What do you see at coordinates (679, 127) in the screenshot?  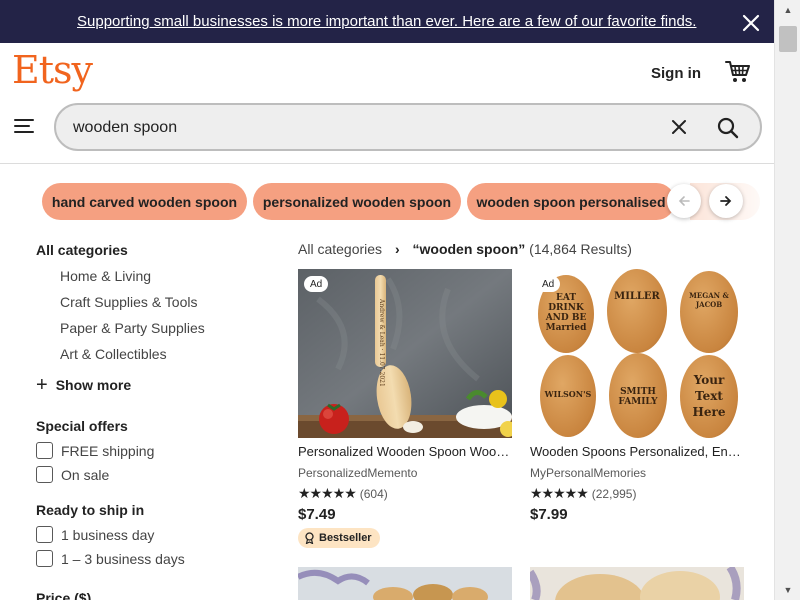 I see `clear-search-icon` at bounding box center [679, 127].